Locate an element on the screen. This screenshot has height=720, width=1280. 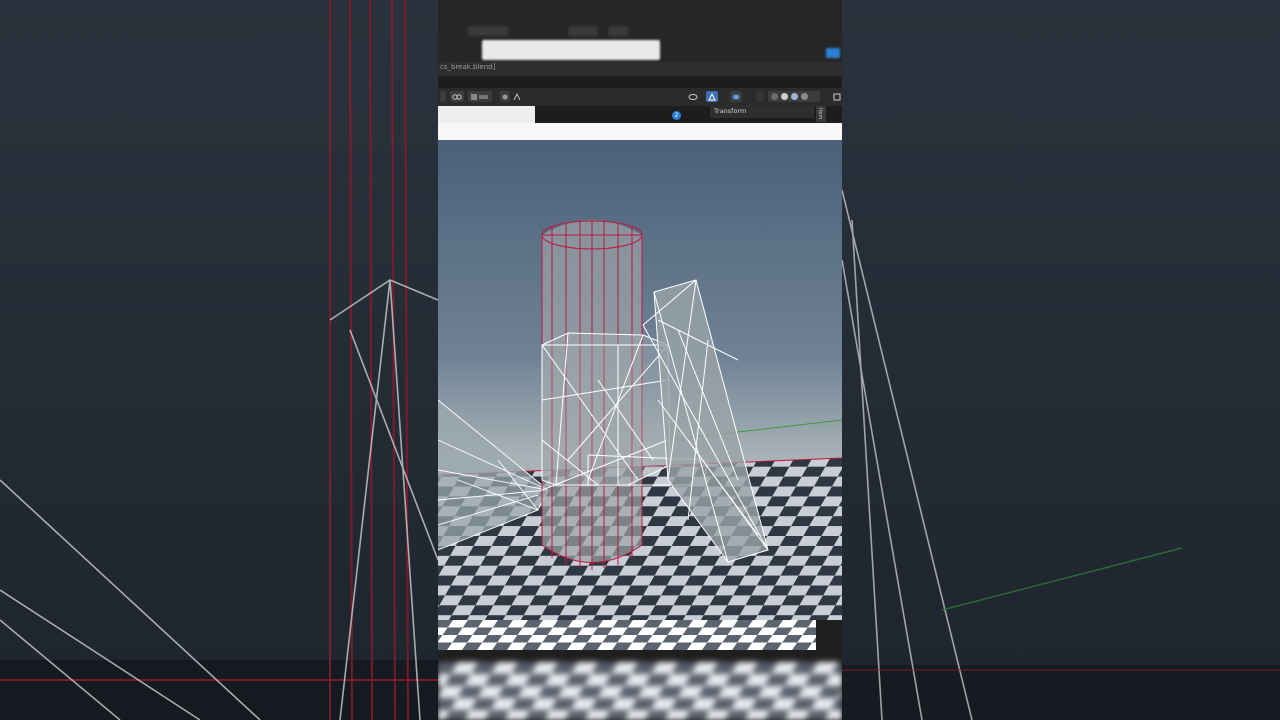
viewport-header is located at coordinates (640, 97).